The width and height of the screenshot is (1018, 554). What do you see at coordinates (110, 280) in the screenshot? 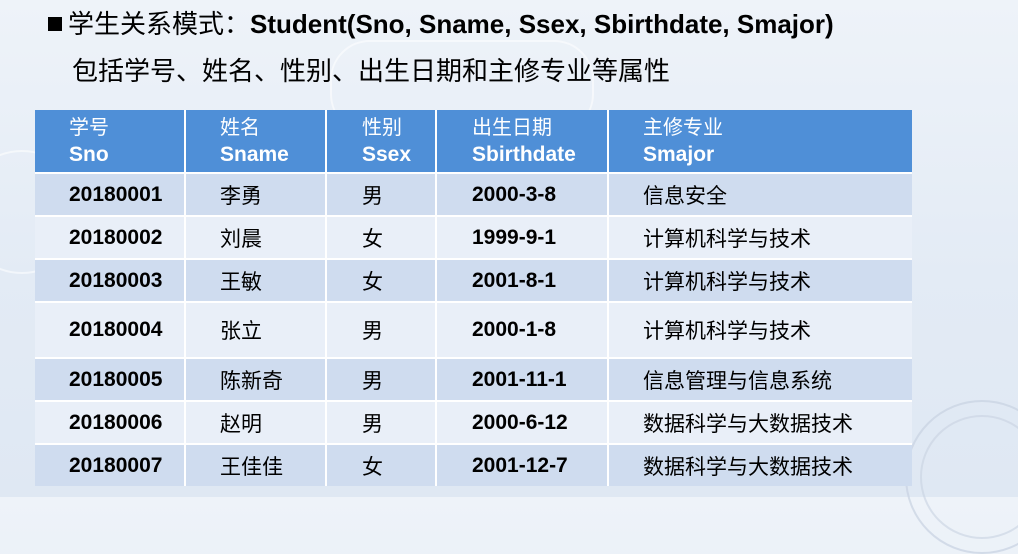
I see `cell-sno: 20180003` at bounding box center [110, 280].